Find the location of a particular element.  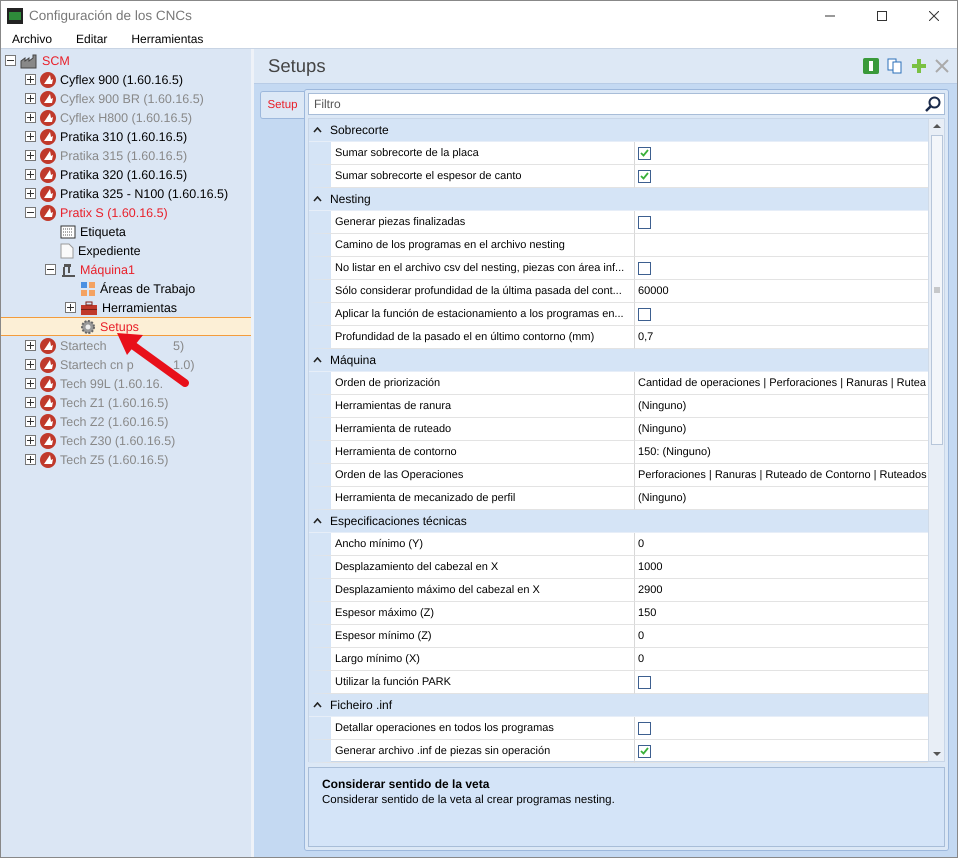

category-header: Sobrecorte is located at coordinates (618, 130).